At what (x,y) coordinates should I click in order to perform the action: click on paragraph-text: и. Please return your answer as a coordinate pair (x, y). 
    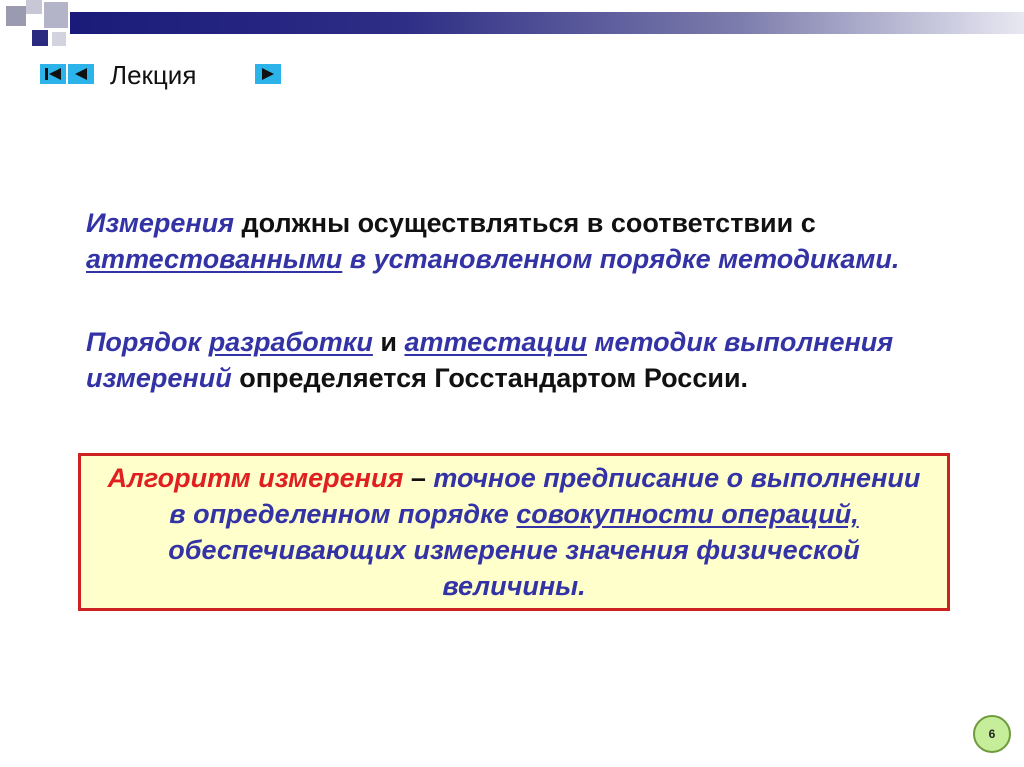
    Looking at the image, I should click on (388, 342).